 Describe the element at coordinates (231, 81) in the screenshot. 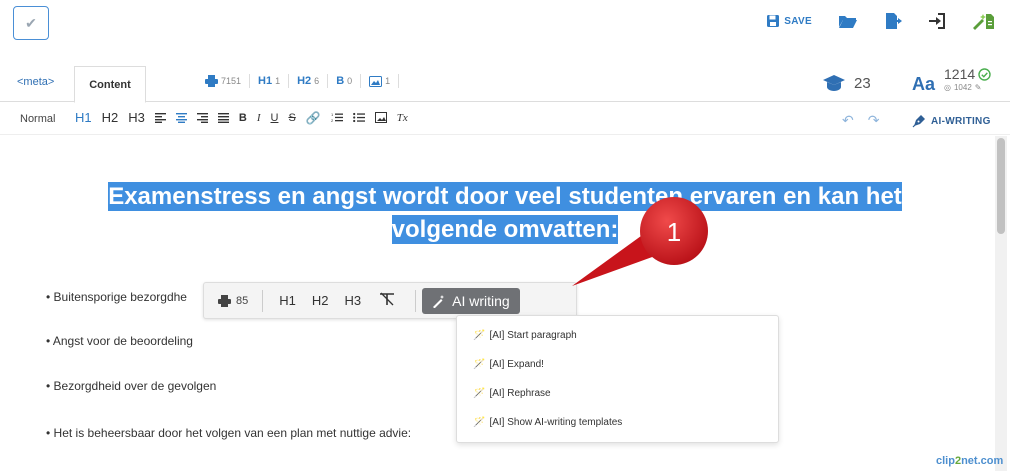

I see `stat-words-value: 7151` at that location.